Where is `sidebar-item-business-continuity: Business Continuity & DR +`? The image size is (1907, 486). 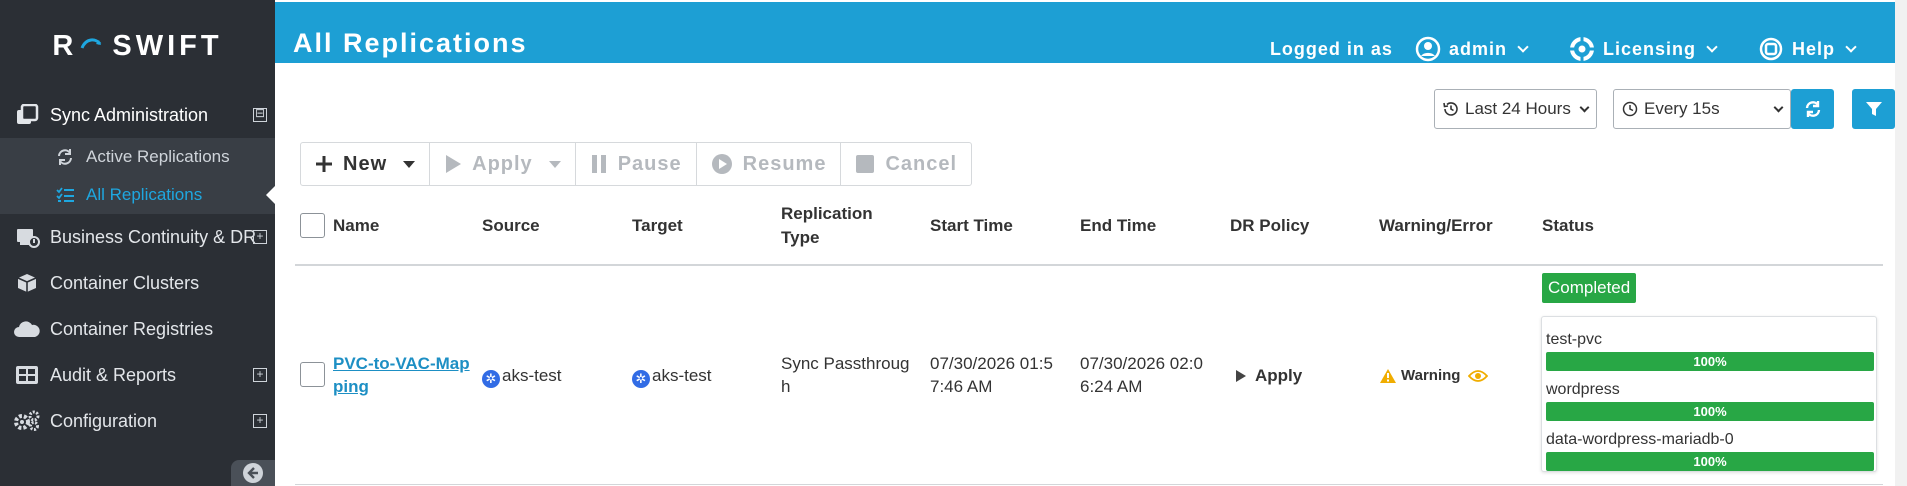
sidebar-item-business-continuity: Business Continuity & DR + is located at coordinates (137, 237).